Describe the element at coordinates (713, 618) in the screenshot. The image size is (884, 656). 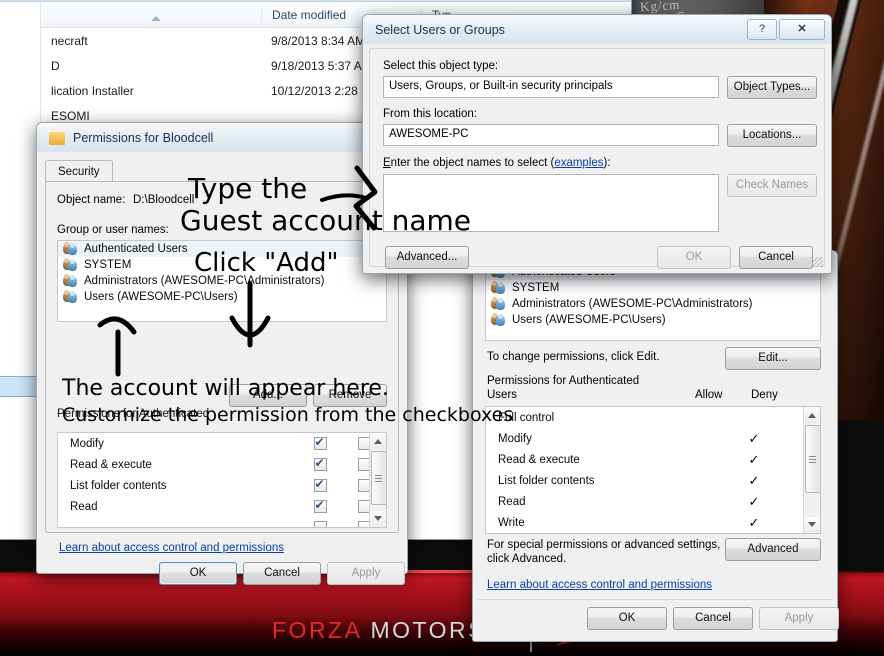
I see `cancel-button: Cancel` at that location.